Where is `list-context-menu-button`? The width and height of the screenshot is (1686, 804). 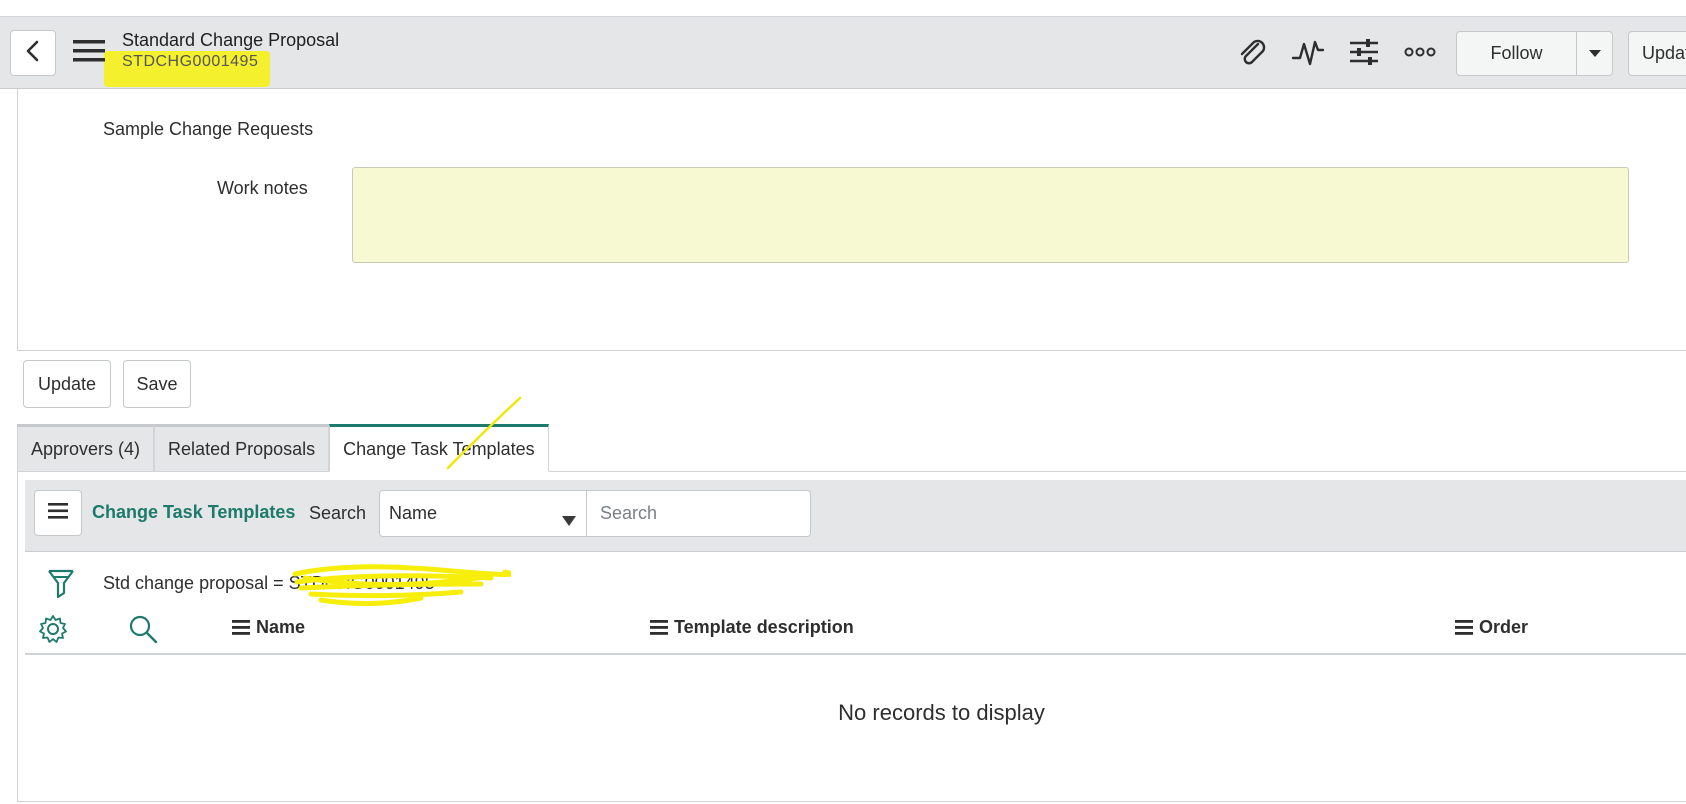
list-context-menu-button is located at coordinates (58, 513).